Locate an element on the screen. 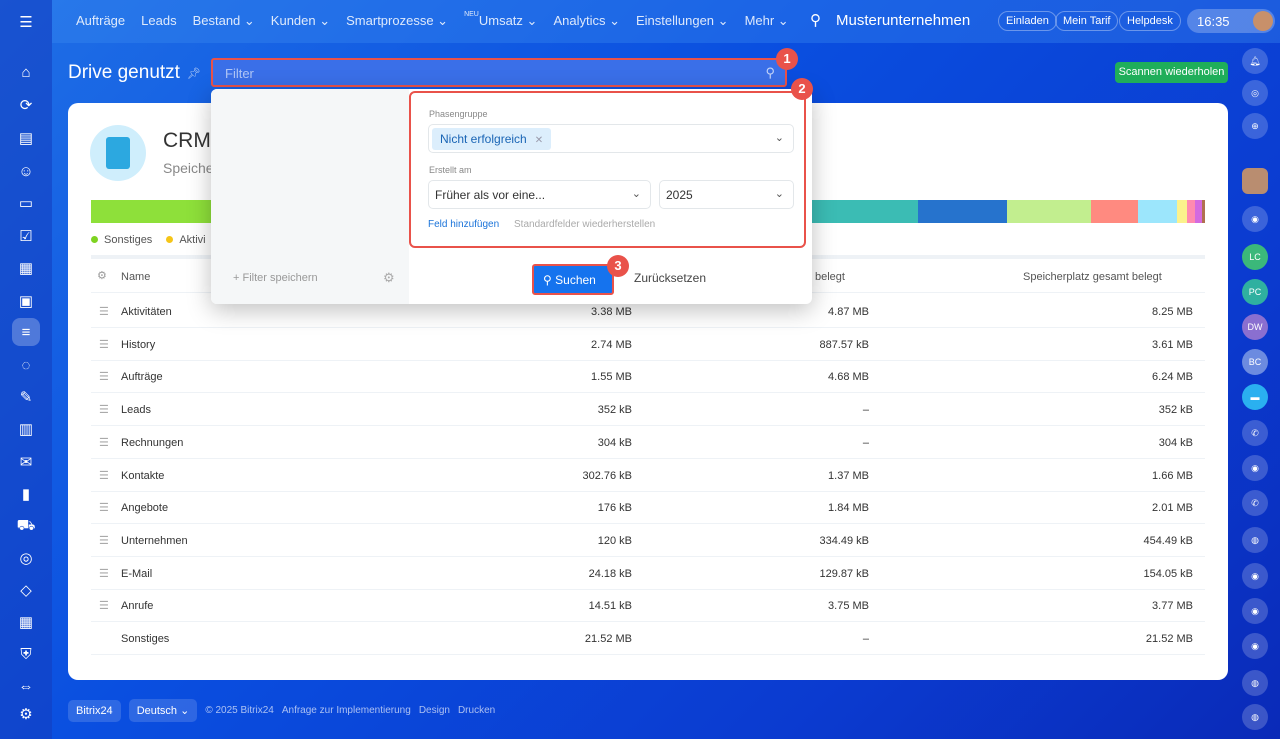 The height and width of the screenshot is (739, 1280). mail-icon: ✉ is located at coordinates (26, 462).